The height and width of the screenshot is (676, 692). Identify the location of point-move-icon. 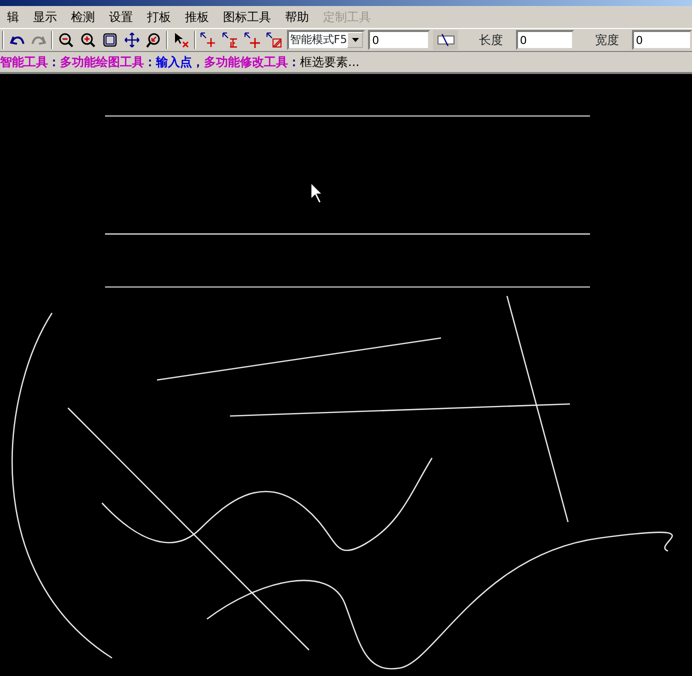
(208, 40).